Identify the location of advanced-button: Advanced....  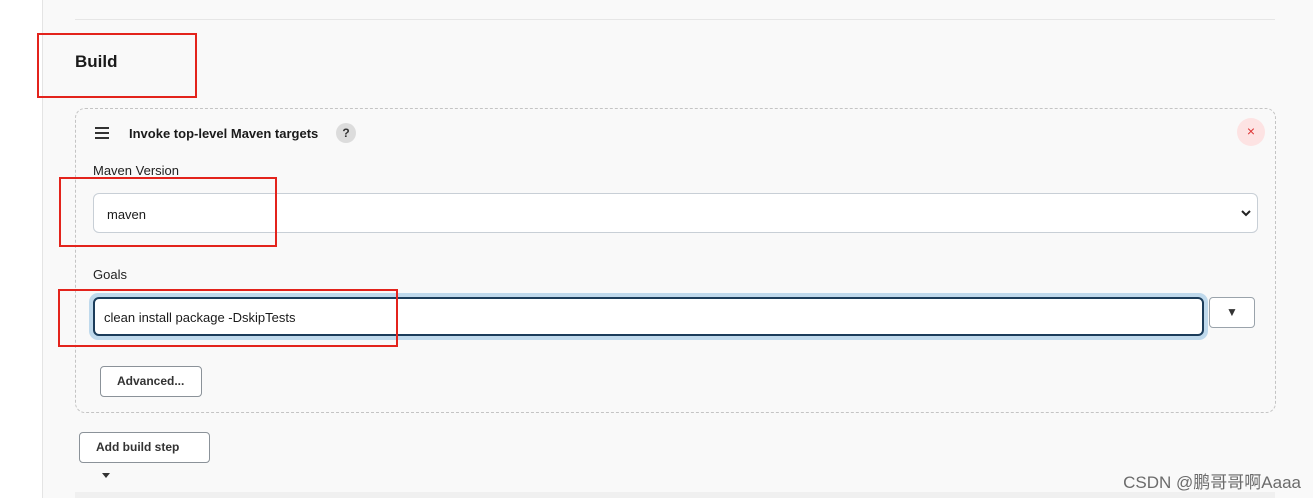
(151, 381).